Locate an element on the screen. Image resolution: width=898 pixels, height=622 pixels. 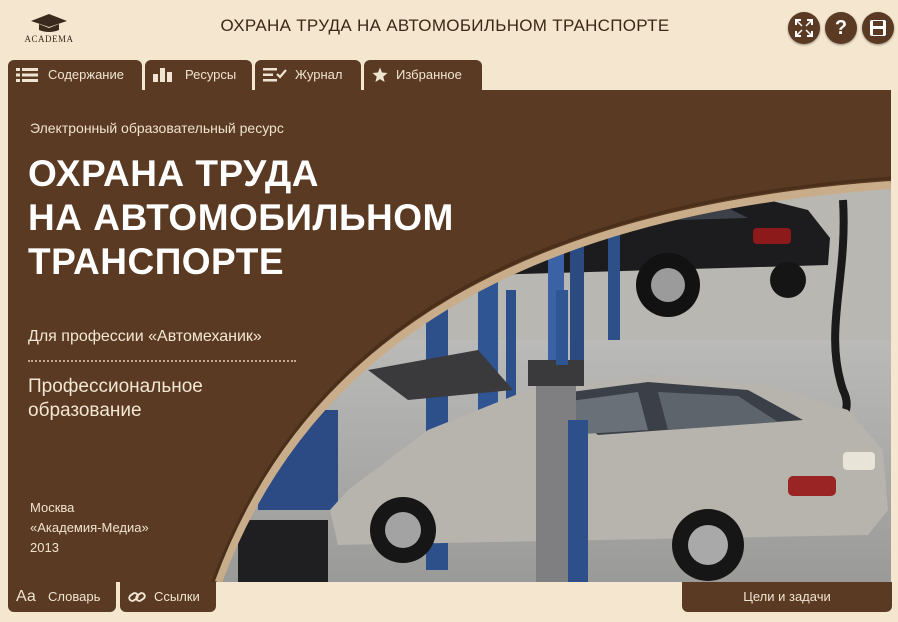
tab-journal: Журнал is located at coordinates (308, 75).